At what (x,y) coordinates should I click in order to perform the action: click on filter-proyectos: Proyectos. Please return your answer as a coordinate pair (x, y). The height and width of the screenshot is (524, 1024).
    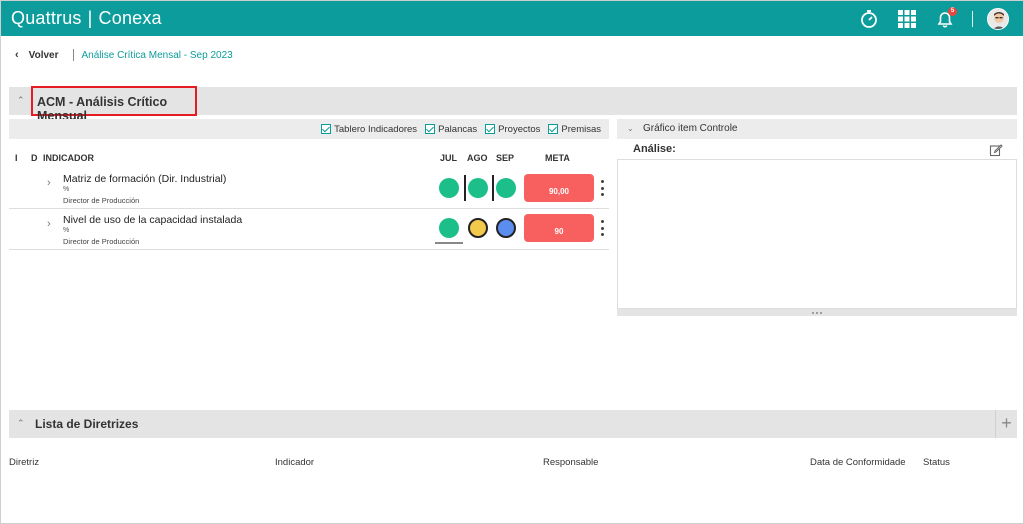
    Looking at the image, I should click on (512, 129).